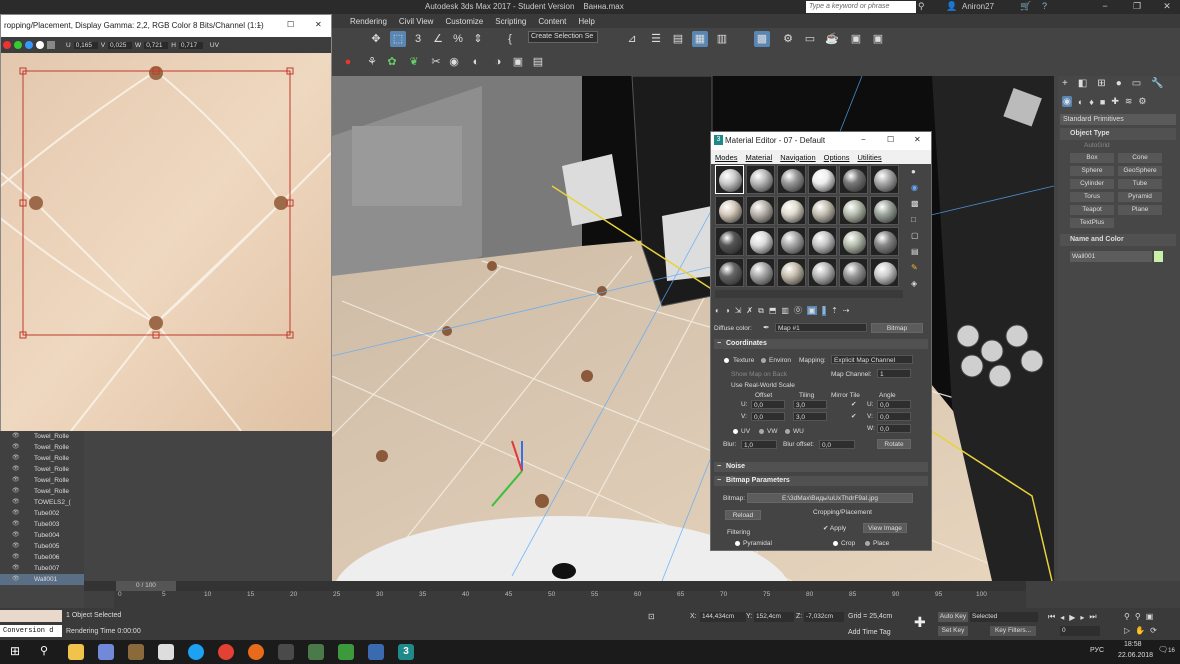 The width and height of the screenshot is (1180, 664). What do you see at coordinates (759, 157) in the screenshot?
I see `menu-material: Material` at bounding box center [759, 157].